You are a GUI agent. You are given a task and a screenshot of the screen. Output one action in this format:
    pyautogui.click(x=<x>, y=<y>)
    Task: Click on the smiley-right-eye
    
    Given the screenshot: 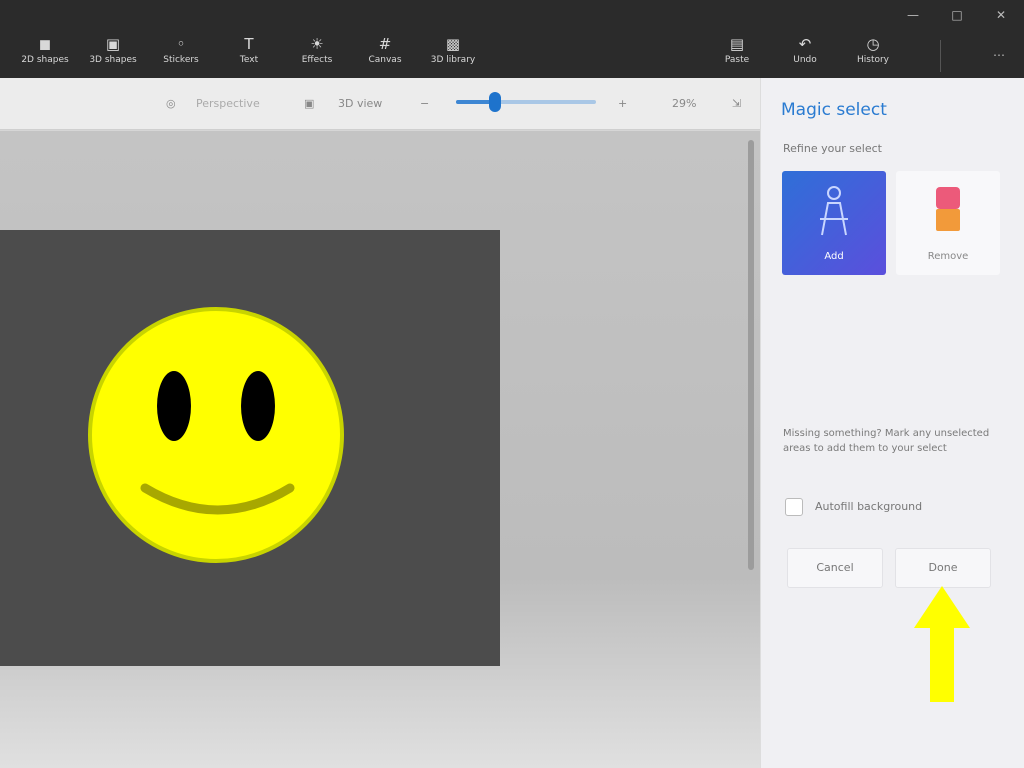 What is the action you would take?
    pyautogui.click(x=258, y=406)
    